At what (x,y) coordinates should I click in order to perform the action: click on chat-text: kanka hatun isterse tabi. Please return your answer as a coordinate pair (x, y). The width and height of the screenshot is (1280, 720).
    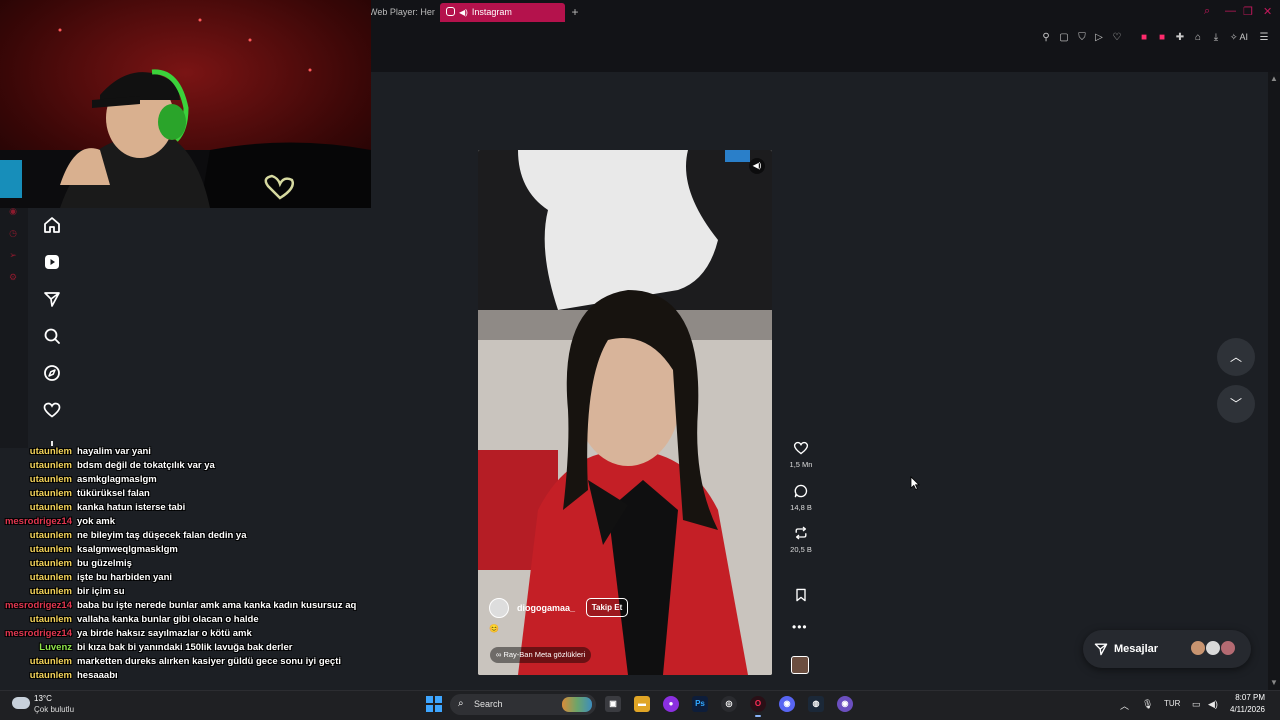
    Looking at the image, I should click on (131, 507).